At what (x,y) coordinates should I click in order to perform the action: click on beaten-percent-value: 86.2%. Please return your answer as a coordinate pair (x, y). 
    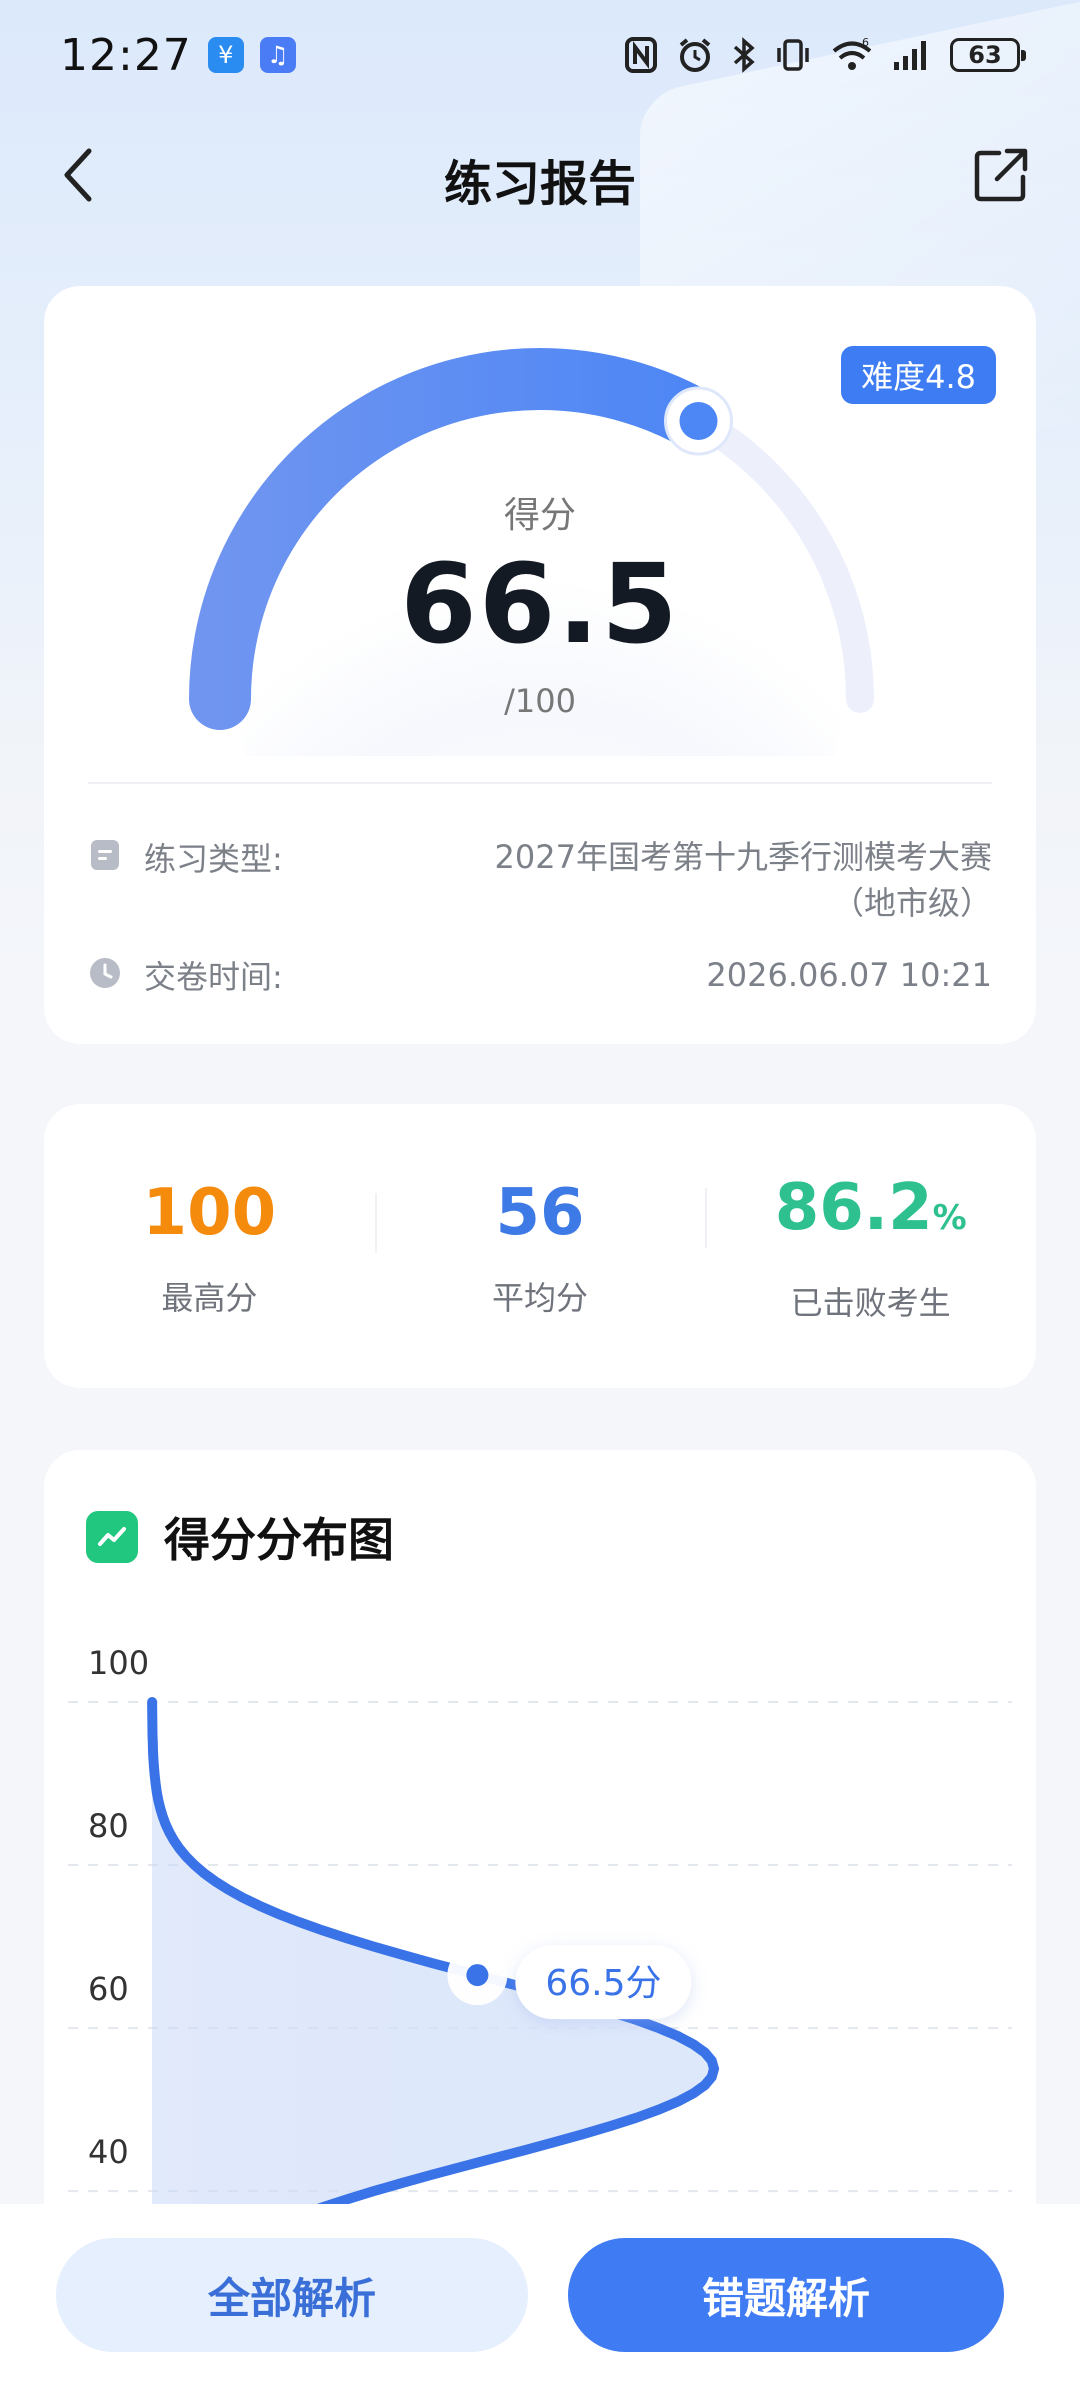
    Looking at the image, I should click on (870, 1213).